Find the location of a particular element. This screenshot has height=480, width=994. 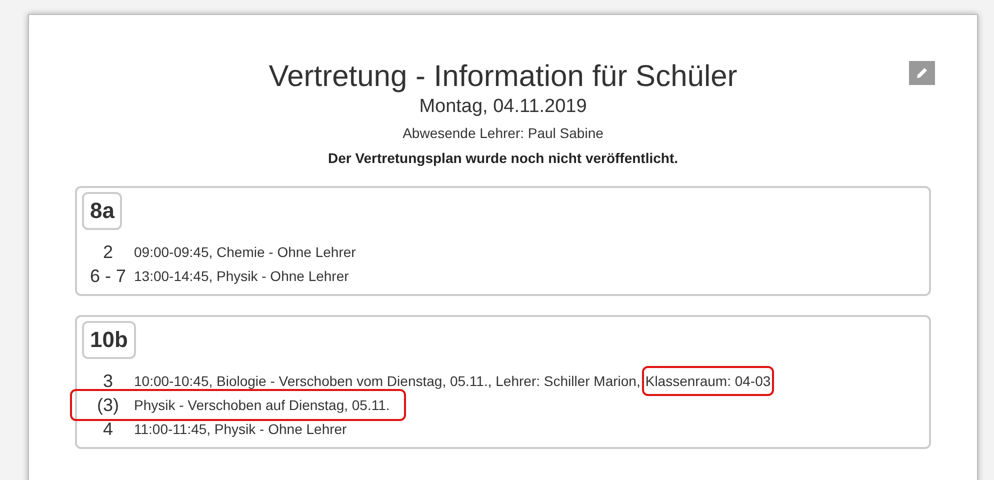

entry-text: 09:00-09:45, Chemie - Ohne Lehrer is located at coordinates (245, 252).